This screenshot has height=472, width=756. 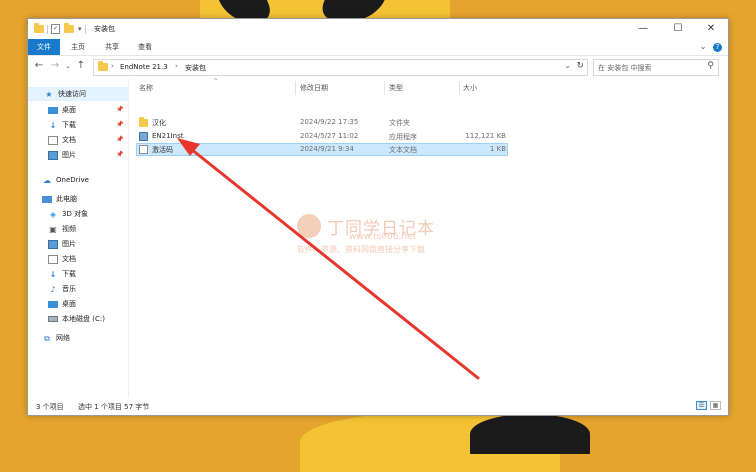 What do you see at coordinates (378, 47) in the screenshot?
I see `ribbon: 文件 主页 共享 查看 ⌄ ?` at bounding box center [378, 47].